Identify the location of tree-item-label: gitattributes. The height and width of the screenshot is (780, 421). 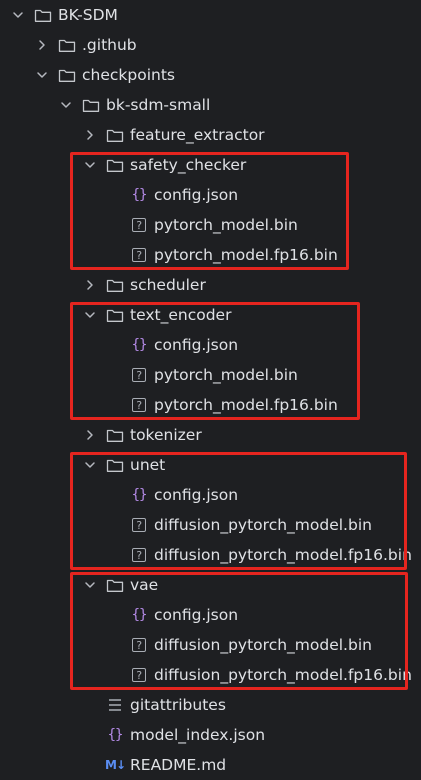
(178, 705).